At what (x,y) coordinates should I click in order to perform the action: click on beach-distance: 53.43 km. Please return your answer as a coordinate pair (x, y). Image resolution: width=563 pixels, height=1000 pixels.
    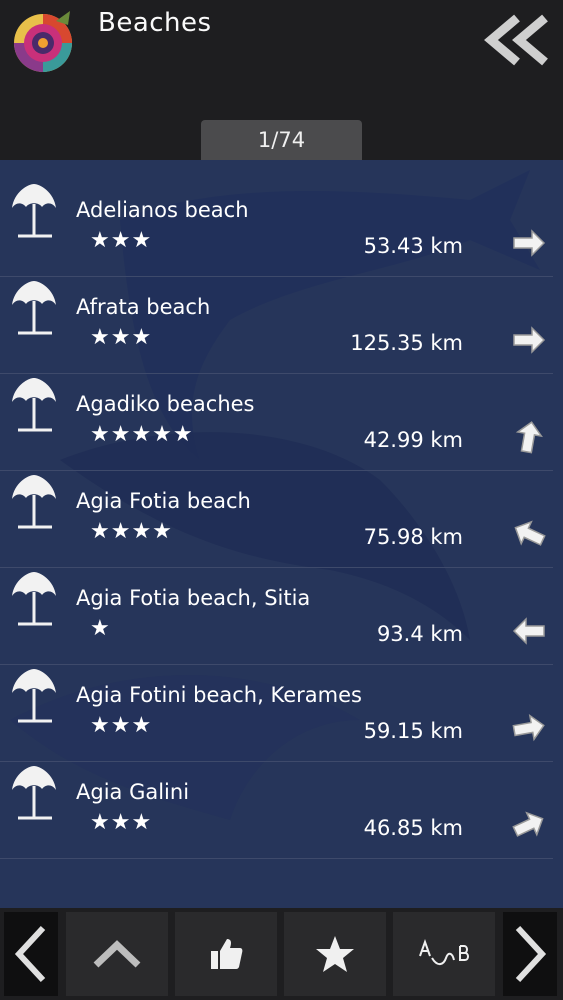
    Looking at the image, I should click on (413, 246).